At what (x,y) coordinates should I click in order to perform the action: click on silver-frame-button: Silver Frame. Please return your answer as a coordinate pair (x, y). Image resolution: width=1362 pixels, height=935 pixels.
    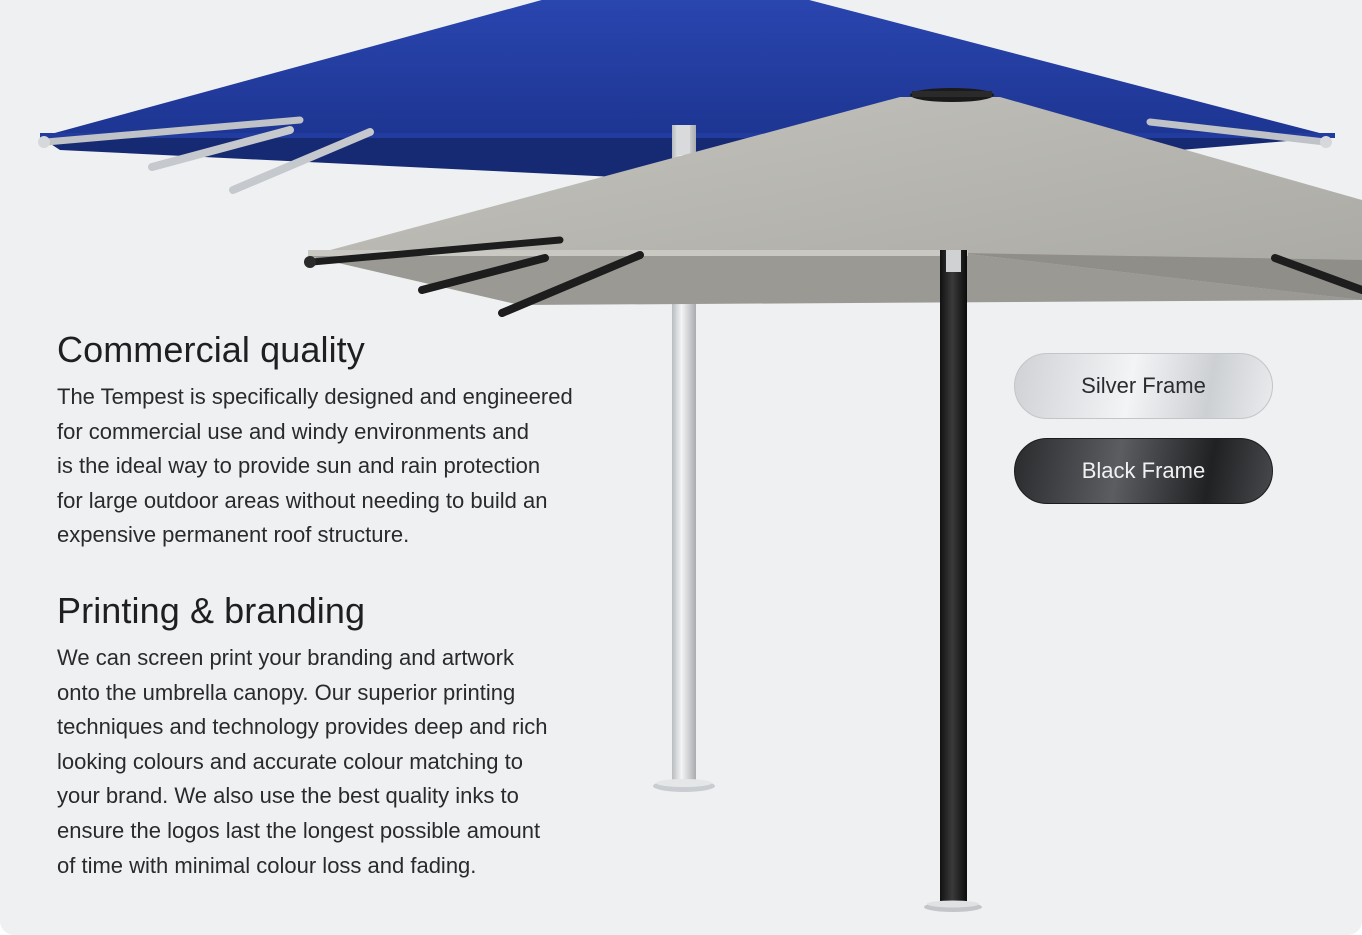
    Looking at the image, I should click on (1143, 386).